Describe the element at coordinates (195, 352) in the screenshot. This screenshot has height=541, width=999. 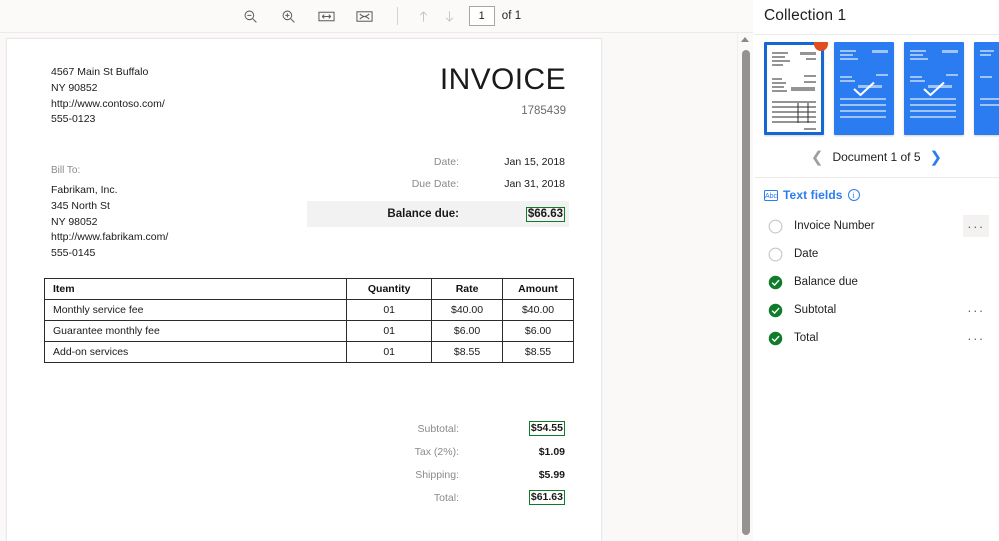
I see `cell-item: Add-on services` at that location.